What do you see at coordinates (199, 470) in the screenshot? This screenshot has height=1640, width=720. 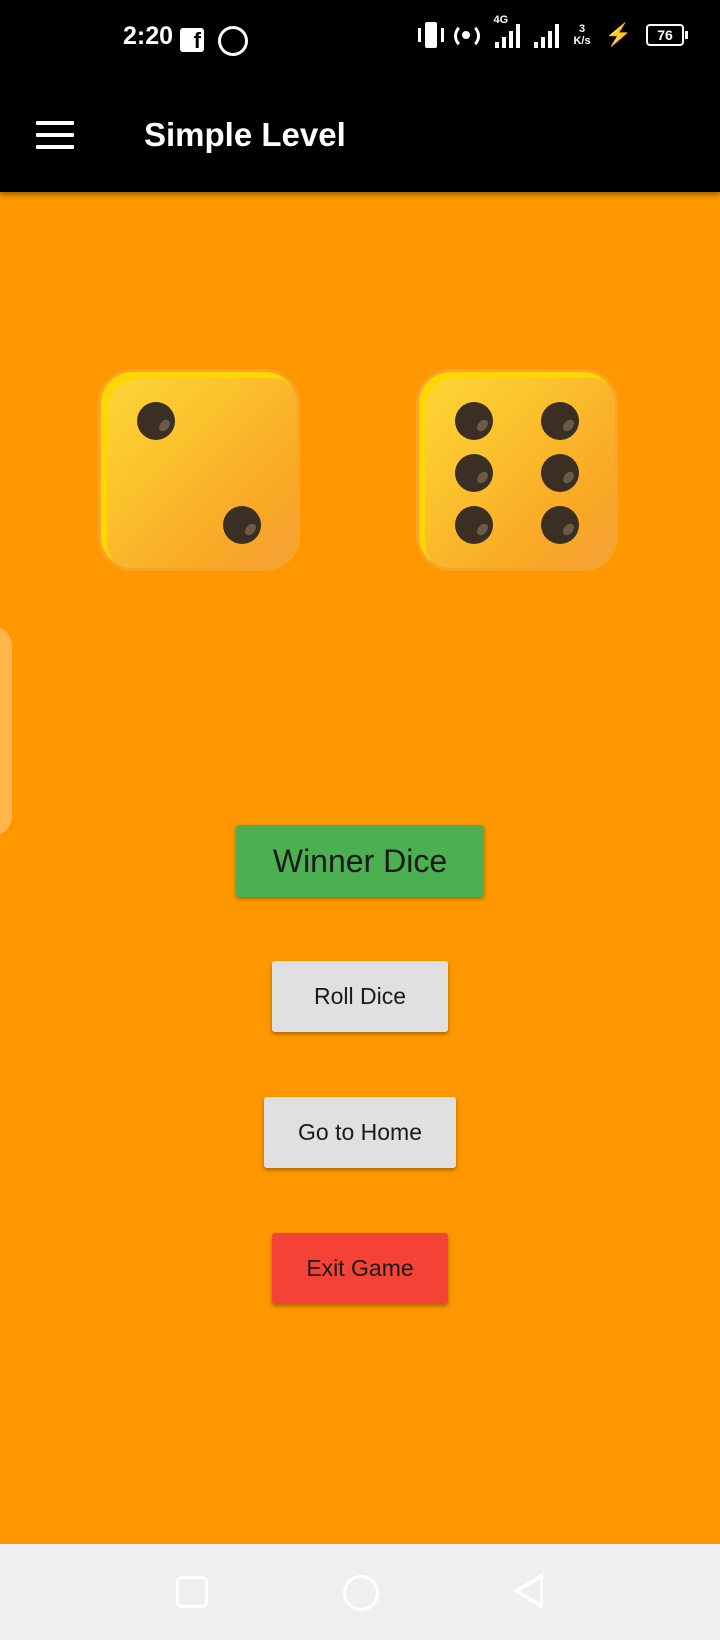 I see `left-die` at bounding box center [199, 470].